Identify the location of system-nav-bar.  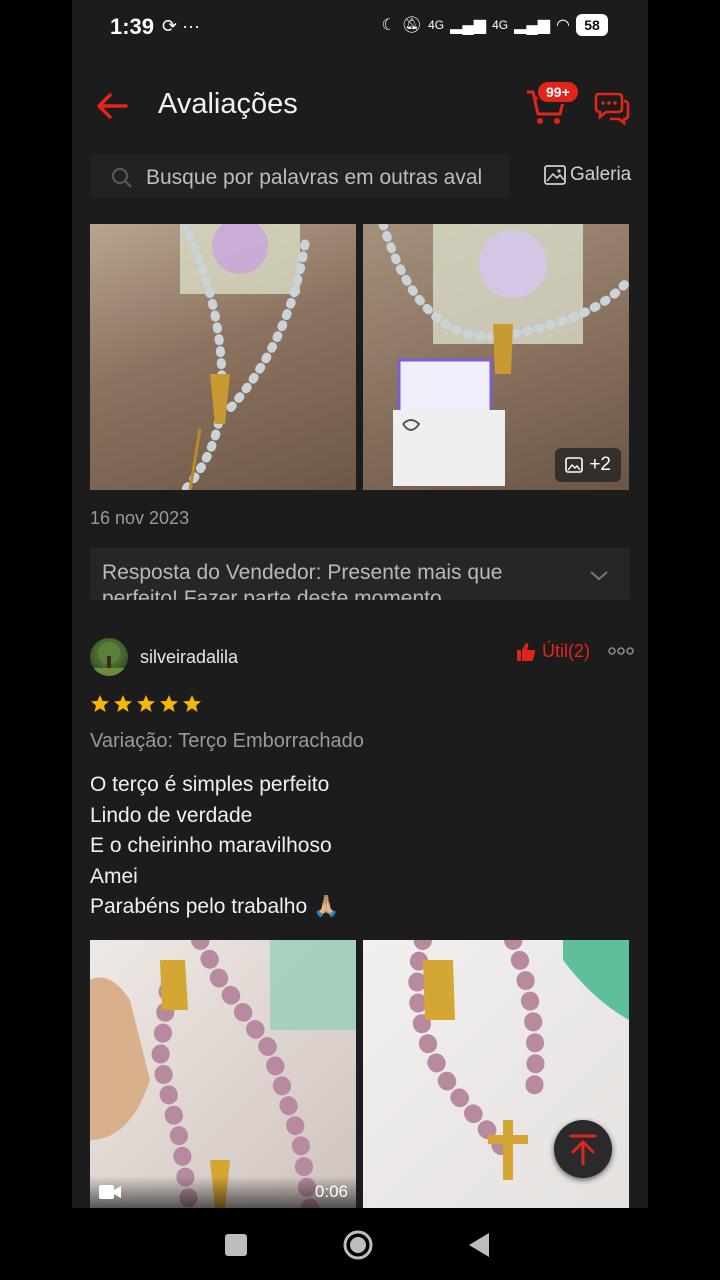
(360, 1244).